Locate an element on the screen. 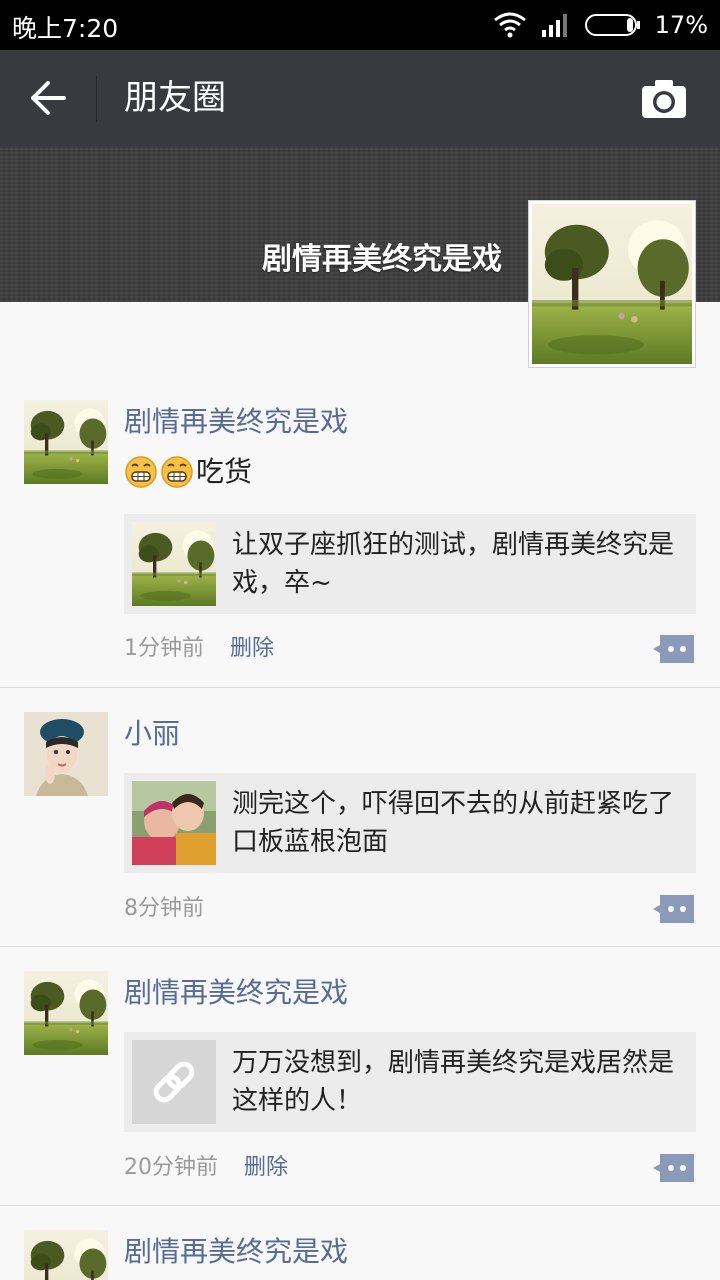 The width and height of the screenshot is (720, 1280). post-time: 1分钟前 is located at coordinates (164, 648).